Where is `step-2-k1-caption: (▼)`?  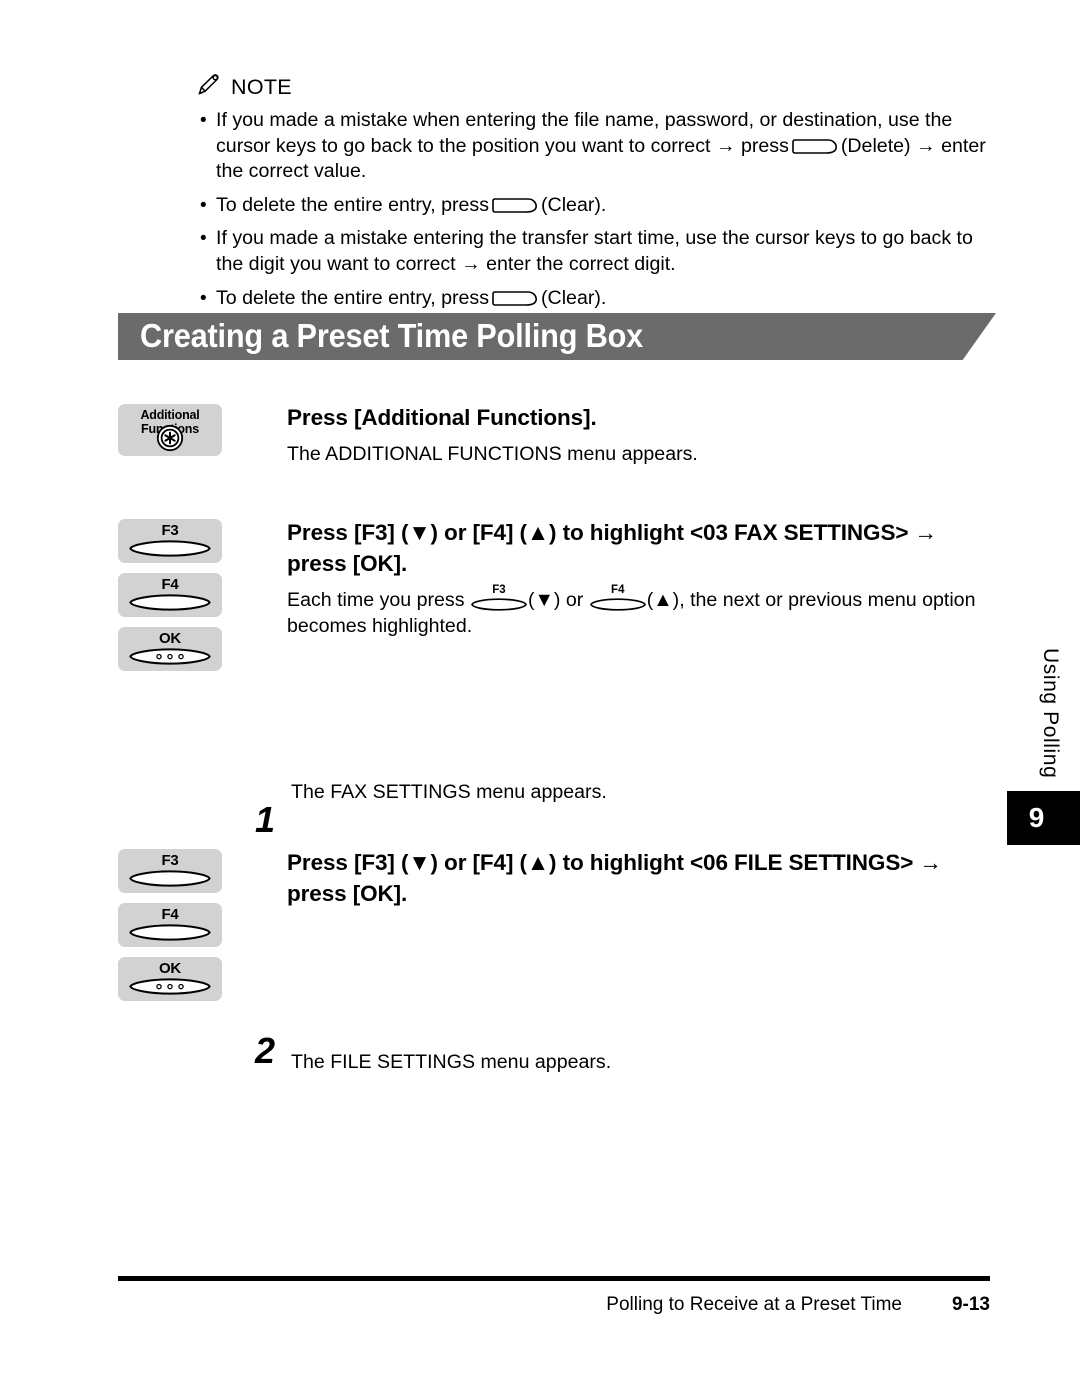
step-2-k1-caption: (▼) is located at coordinates (544, 600).